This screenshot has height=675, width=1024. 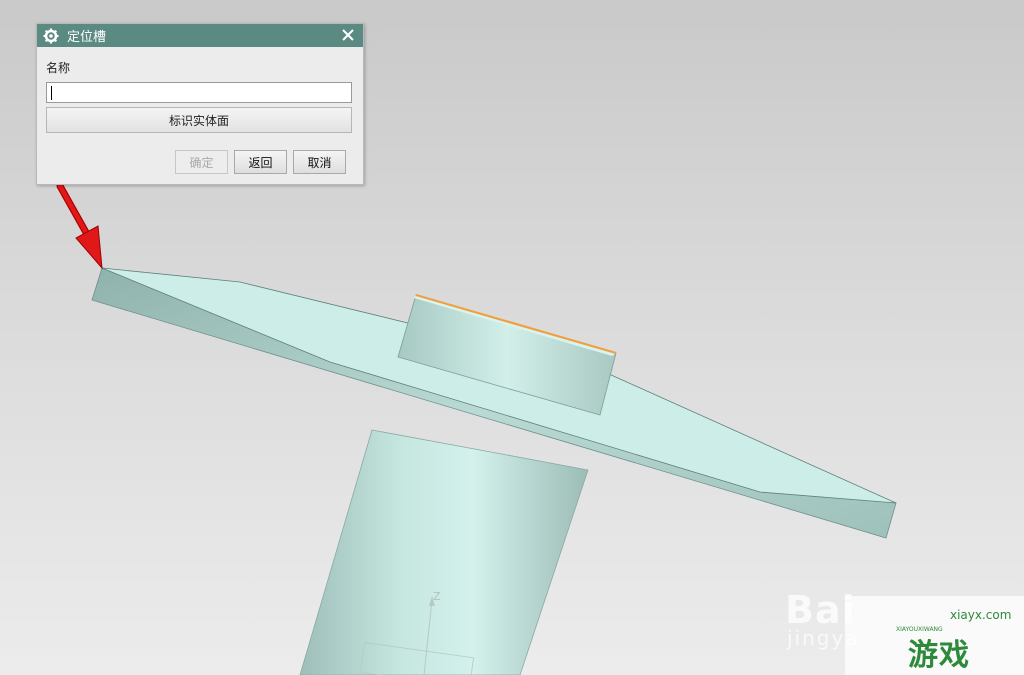 What do you see at coordinates (51, 35) in the screenshot?
I see `gear-icon` at bounding box center [51, 35].